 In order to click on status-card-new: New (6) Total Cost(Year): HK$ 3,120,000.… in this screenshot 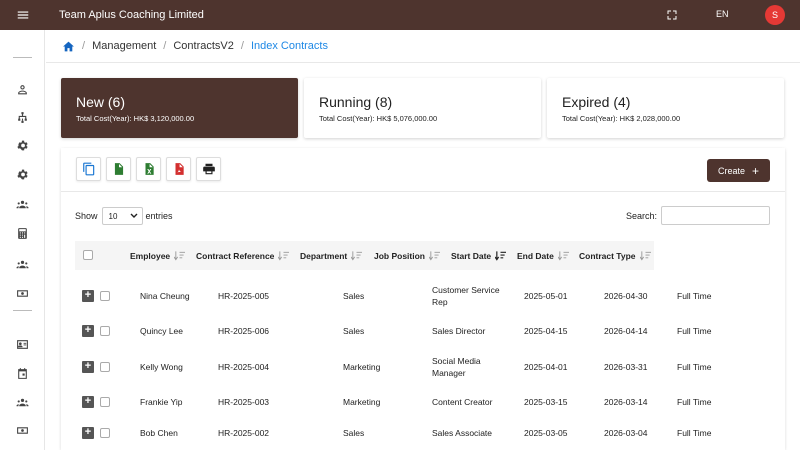, I will do `click(179, 108)`.